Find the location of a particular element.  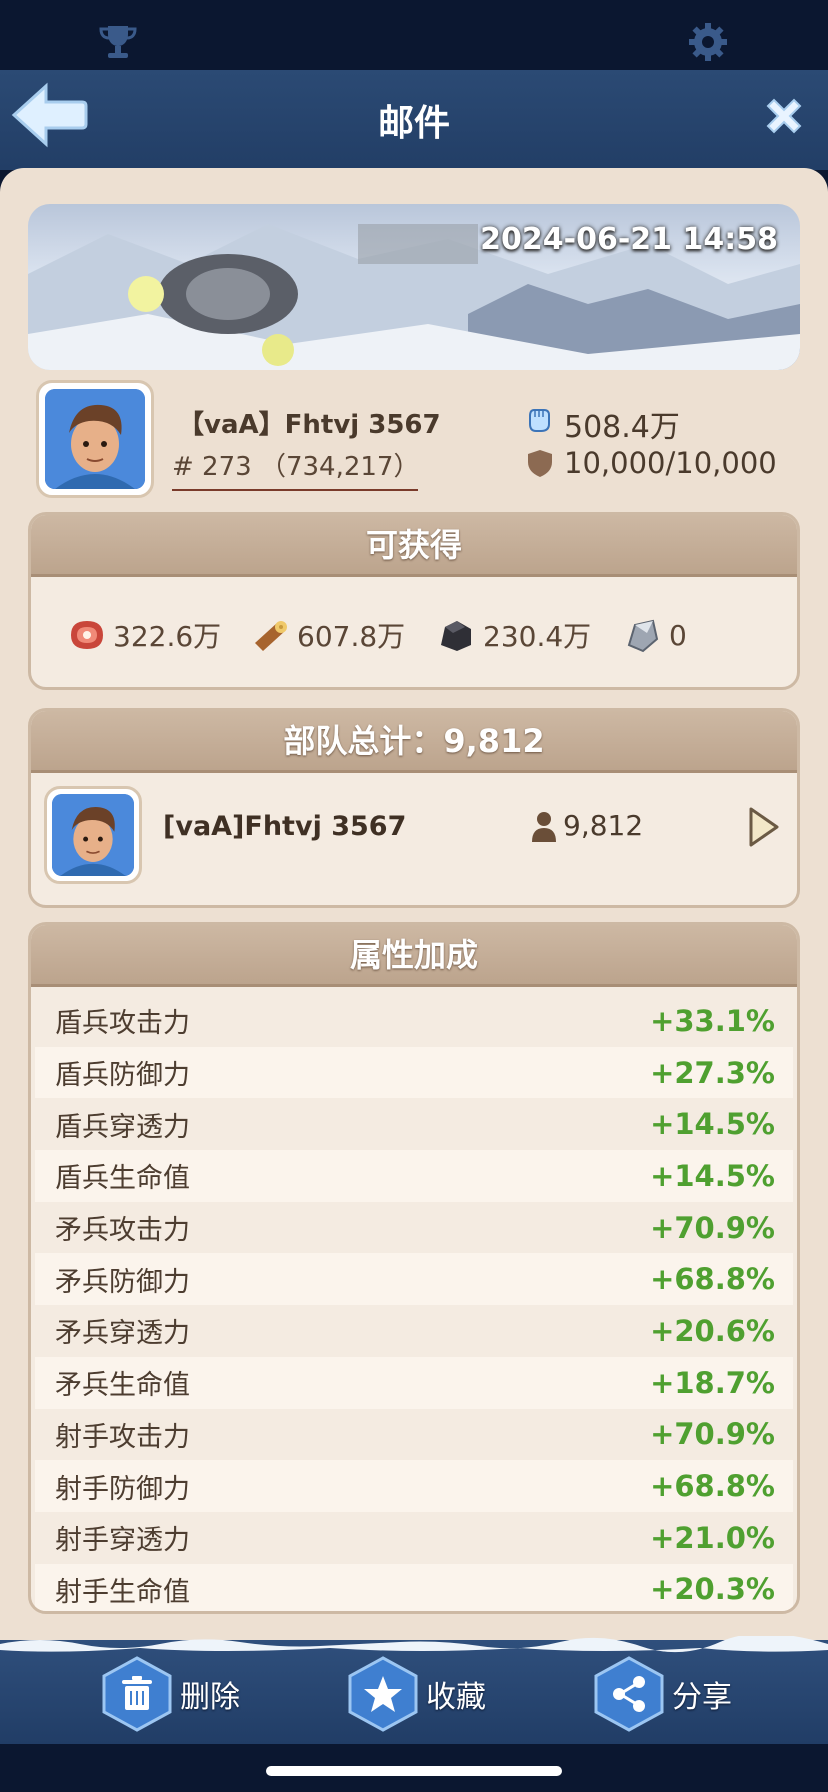

share-label: 分享 is located at coordinates (702, 1697).